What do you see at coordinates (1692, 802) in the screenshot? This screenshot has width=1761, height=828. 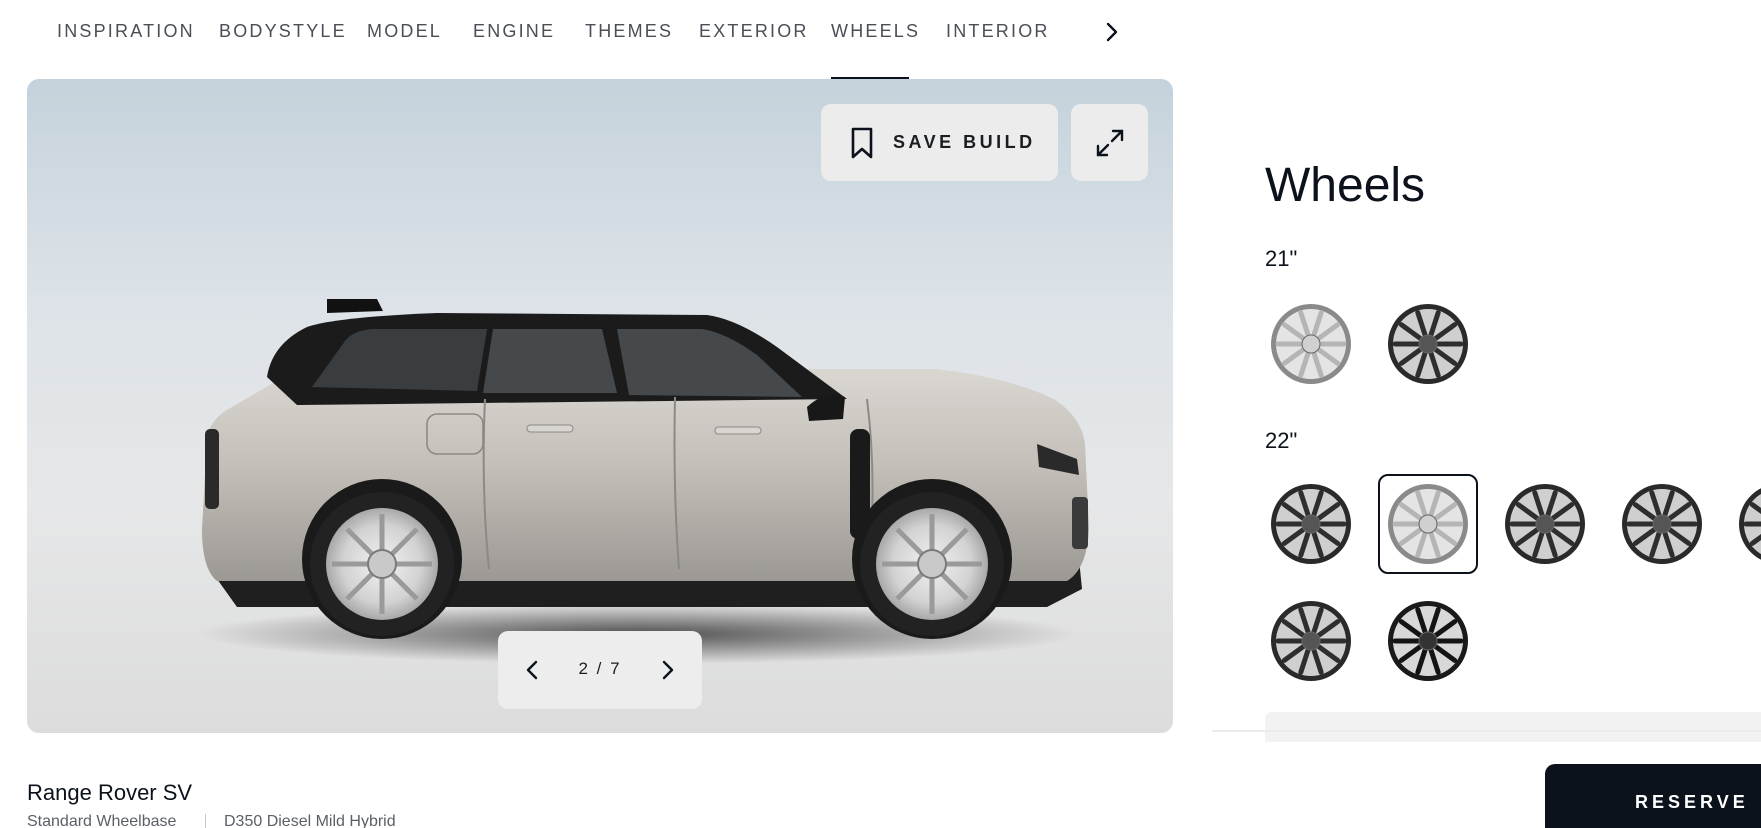 I see `reserve-label: RESERVE` at bounding box center [1692, 802].